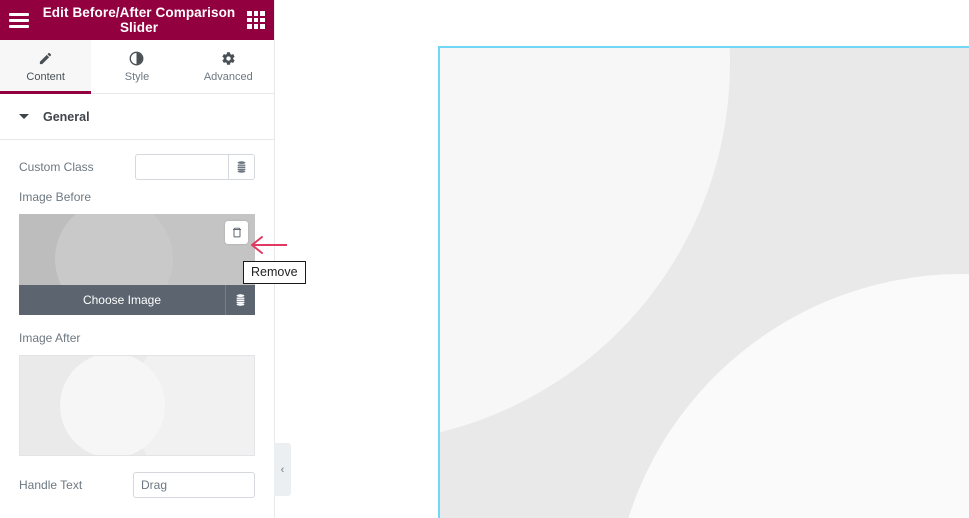 This screenshot has width=969, height=518. Describe the element at coordinates (46, 67) in the screenshot. I see `tab-content: Content` at that location.